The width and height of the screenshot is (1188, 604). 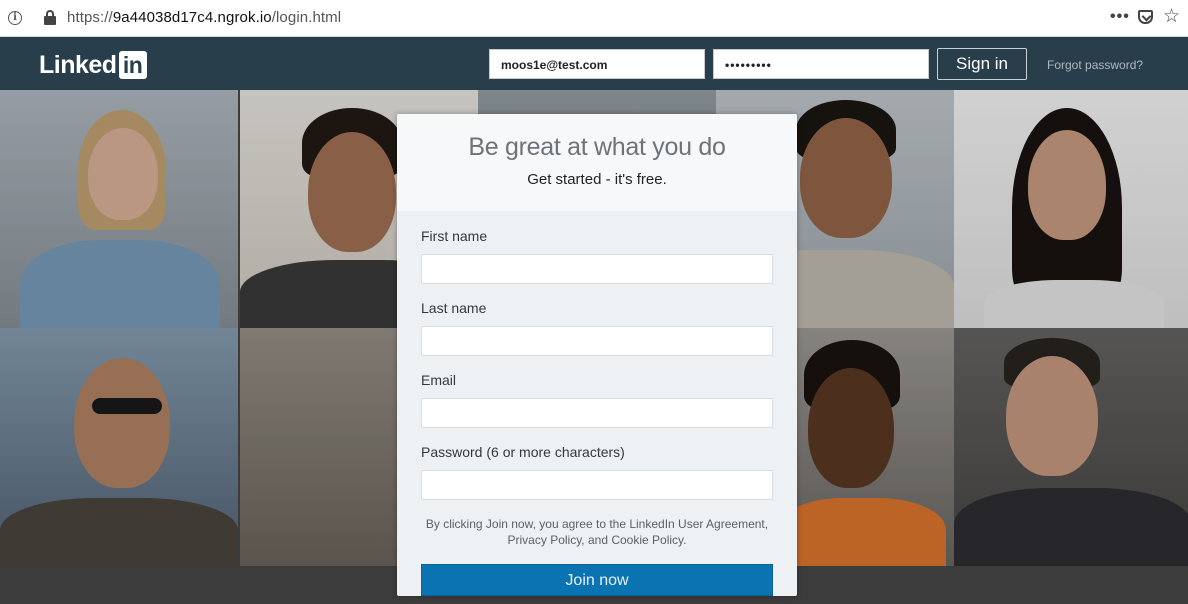 I want to click on logo-text: Linked, so click(x=78, y=65).